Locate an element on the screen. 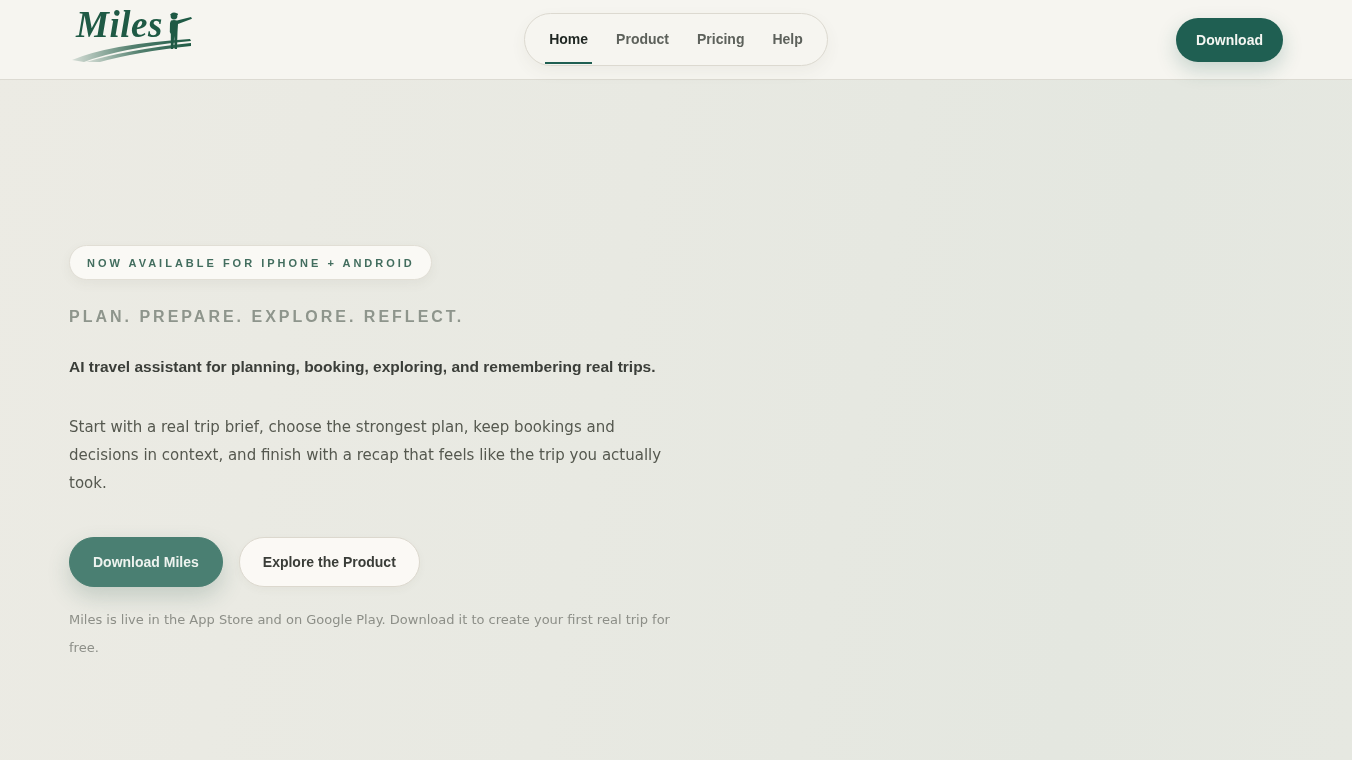 This screenshot has width=1352, height=760. nav-tab: Pricing is located at coordinates (721, 39).